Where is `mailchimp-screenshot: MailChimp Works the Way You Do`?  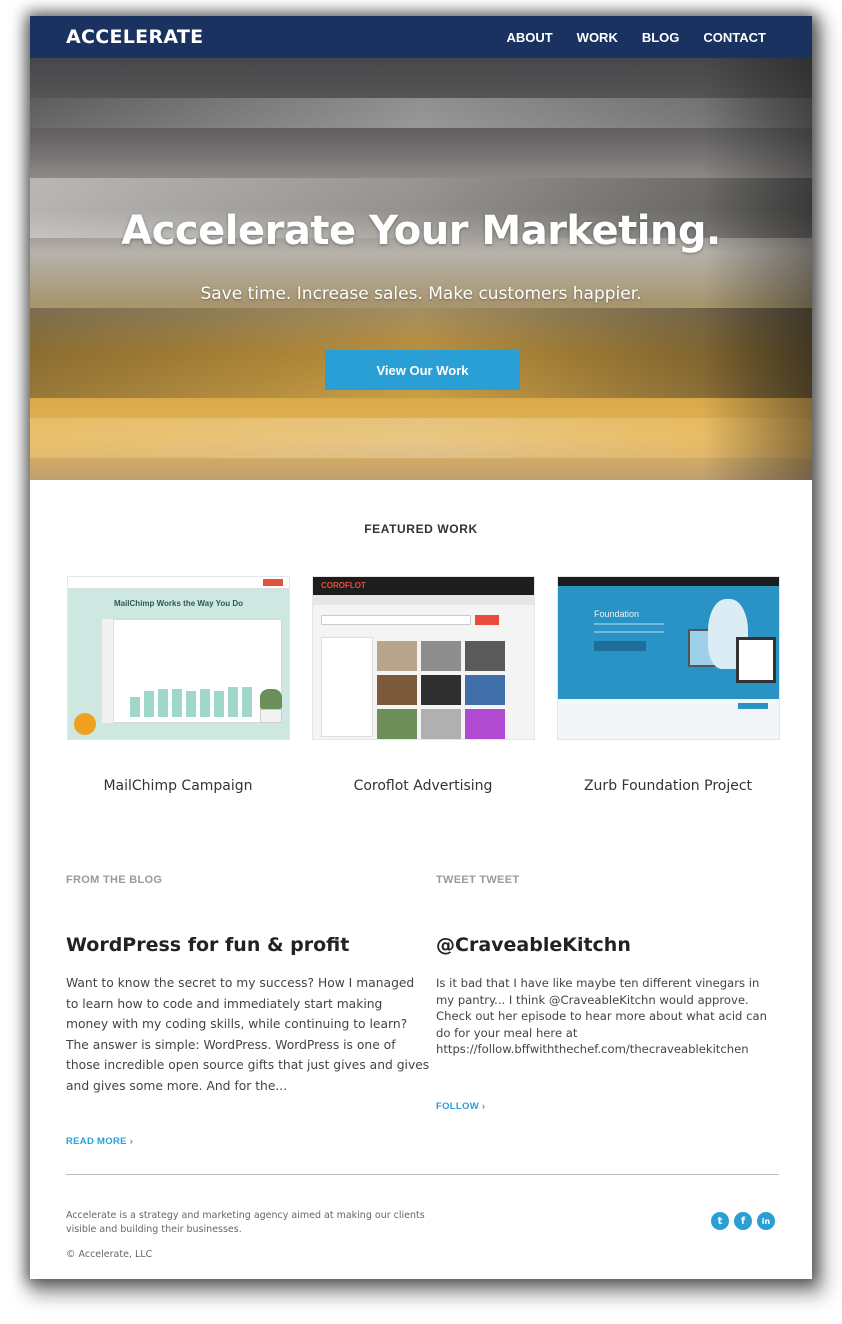
mailchimp-screenshot: MailChimp Works the Way You Do is located at coordinates (178, 658).